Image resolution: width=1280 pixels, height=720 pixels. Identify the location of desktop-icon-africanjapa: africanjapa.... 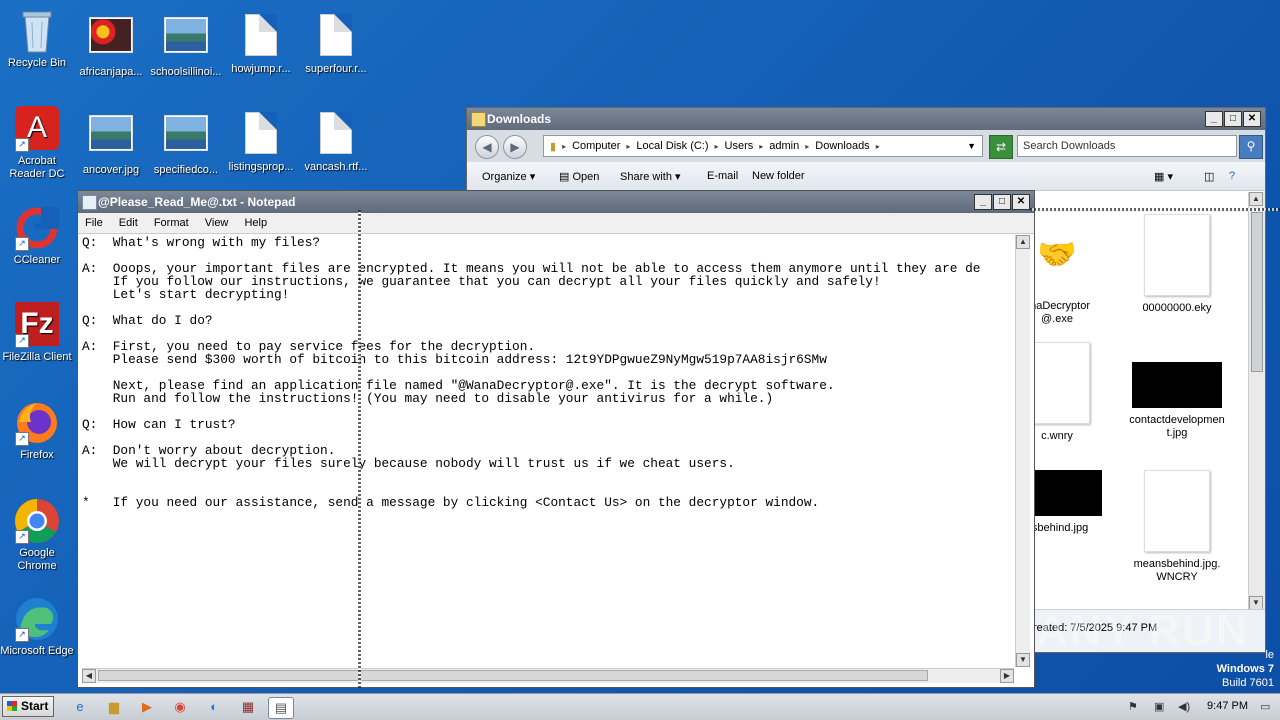
(111, 45).